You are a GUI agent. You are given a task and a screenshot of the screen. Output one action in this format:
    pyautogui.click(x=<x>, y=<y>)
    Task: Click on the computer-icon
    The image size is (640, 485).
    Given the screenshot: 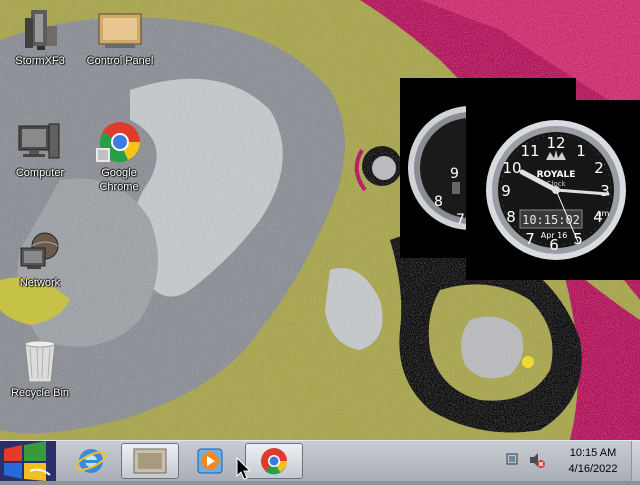 What is the action you would take?
    pyautogui.click(x=40, y=142)
    